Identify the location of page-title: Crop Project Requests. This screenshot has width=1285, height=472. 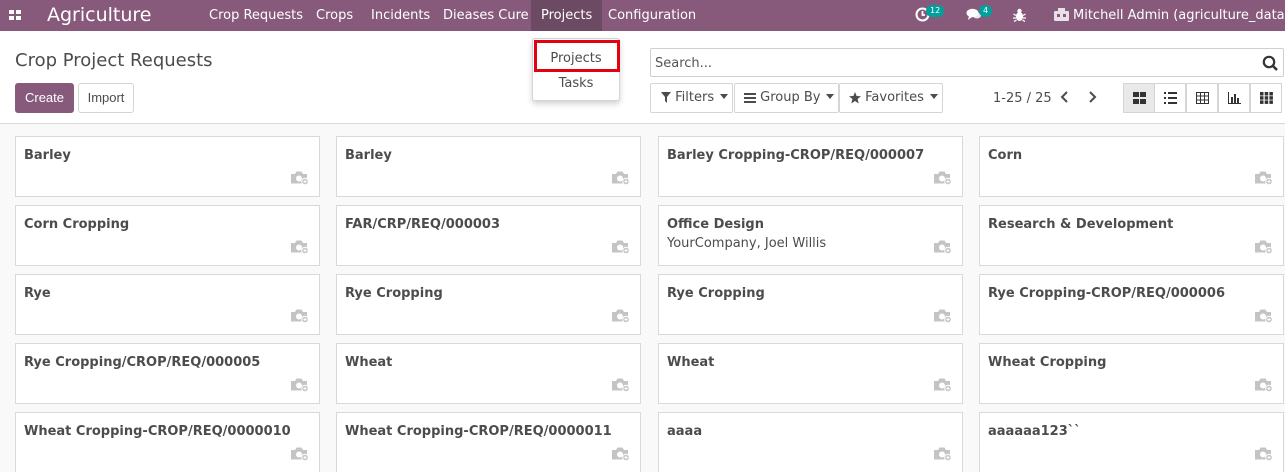
(114, 60).